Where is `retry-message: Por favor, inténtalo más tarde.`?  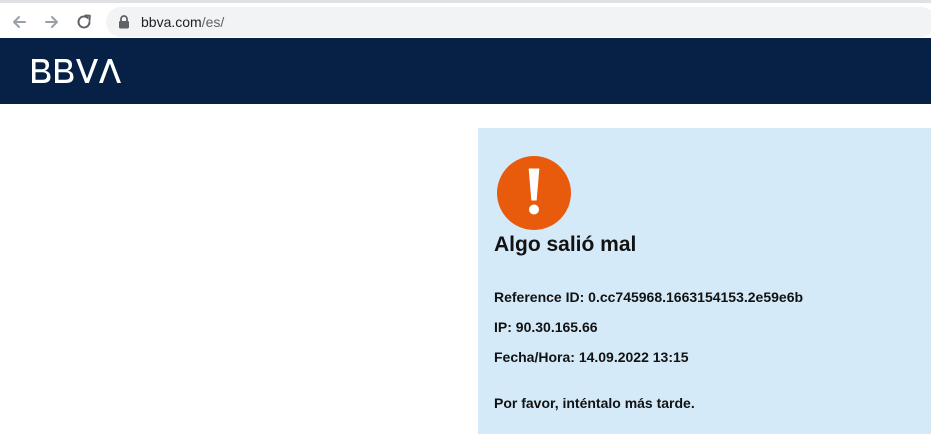 retry-message: Por favor, inténtalo más tarde. is located at coordinates (594, 403).